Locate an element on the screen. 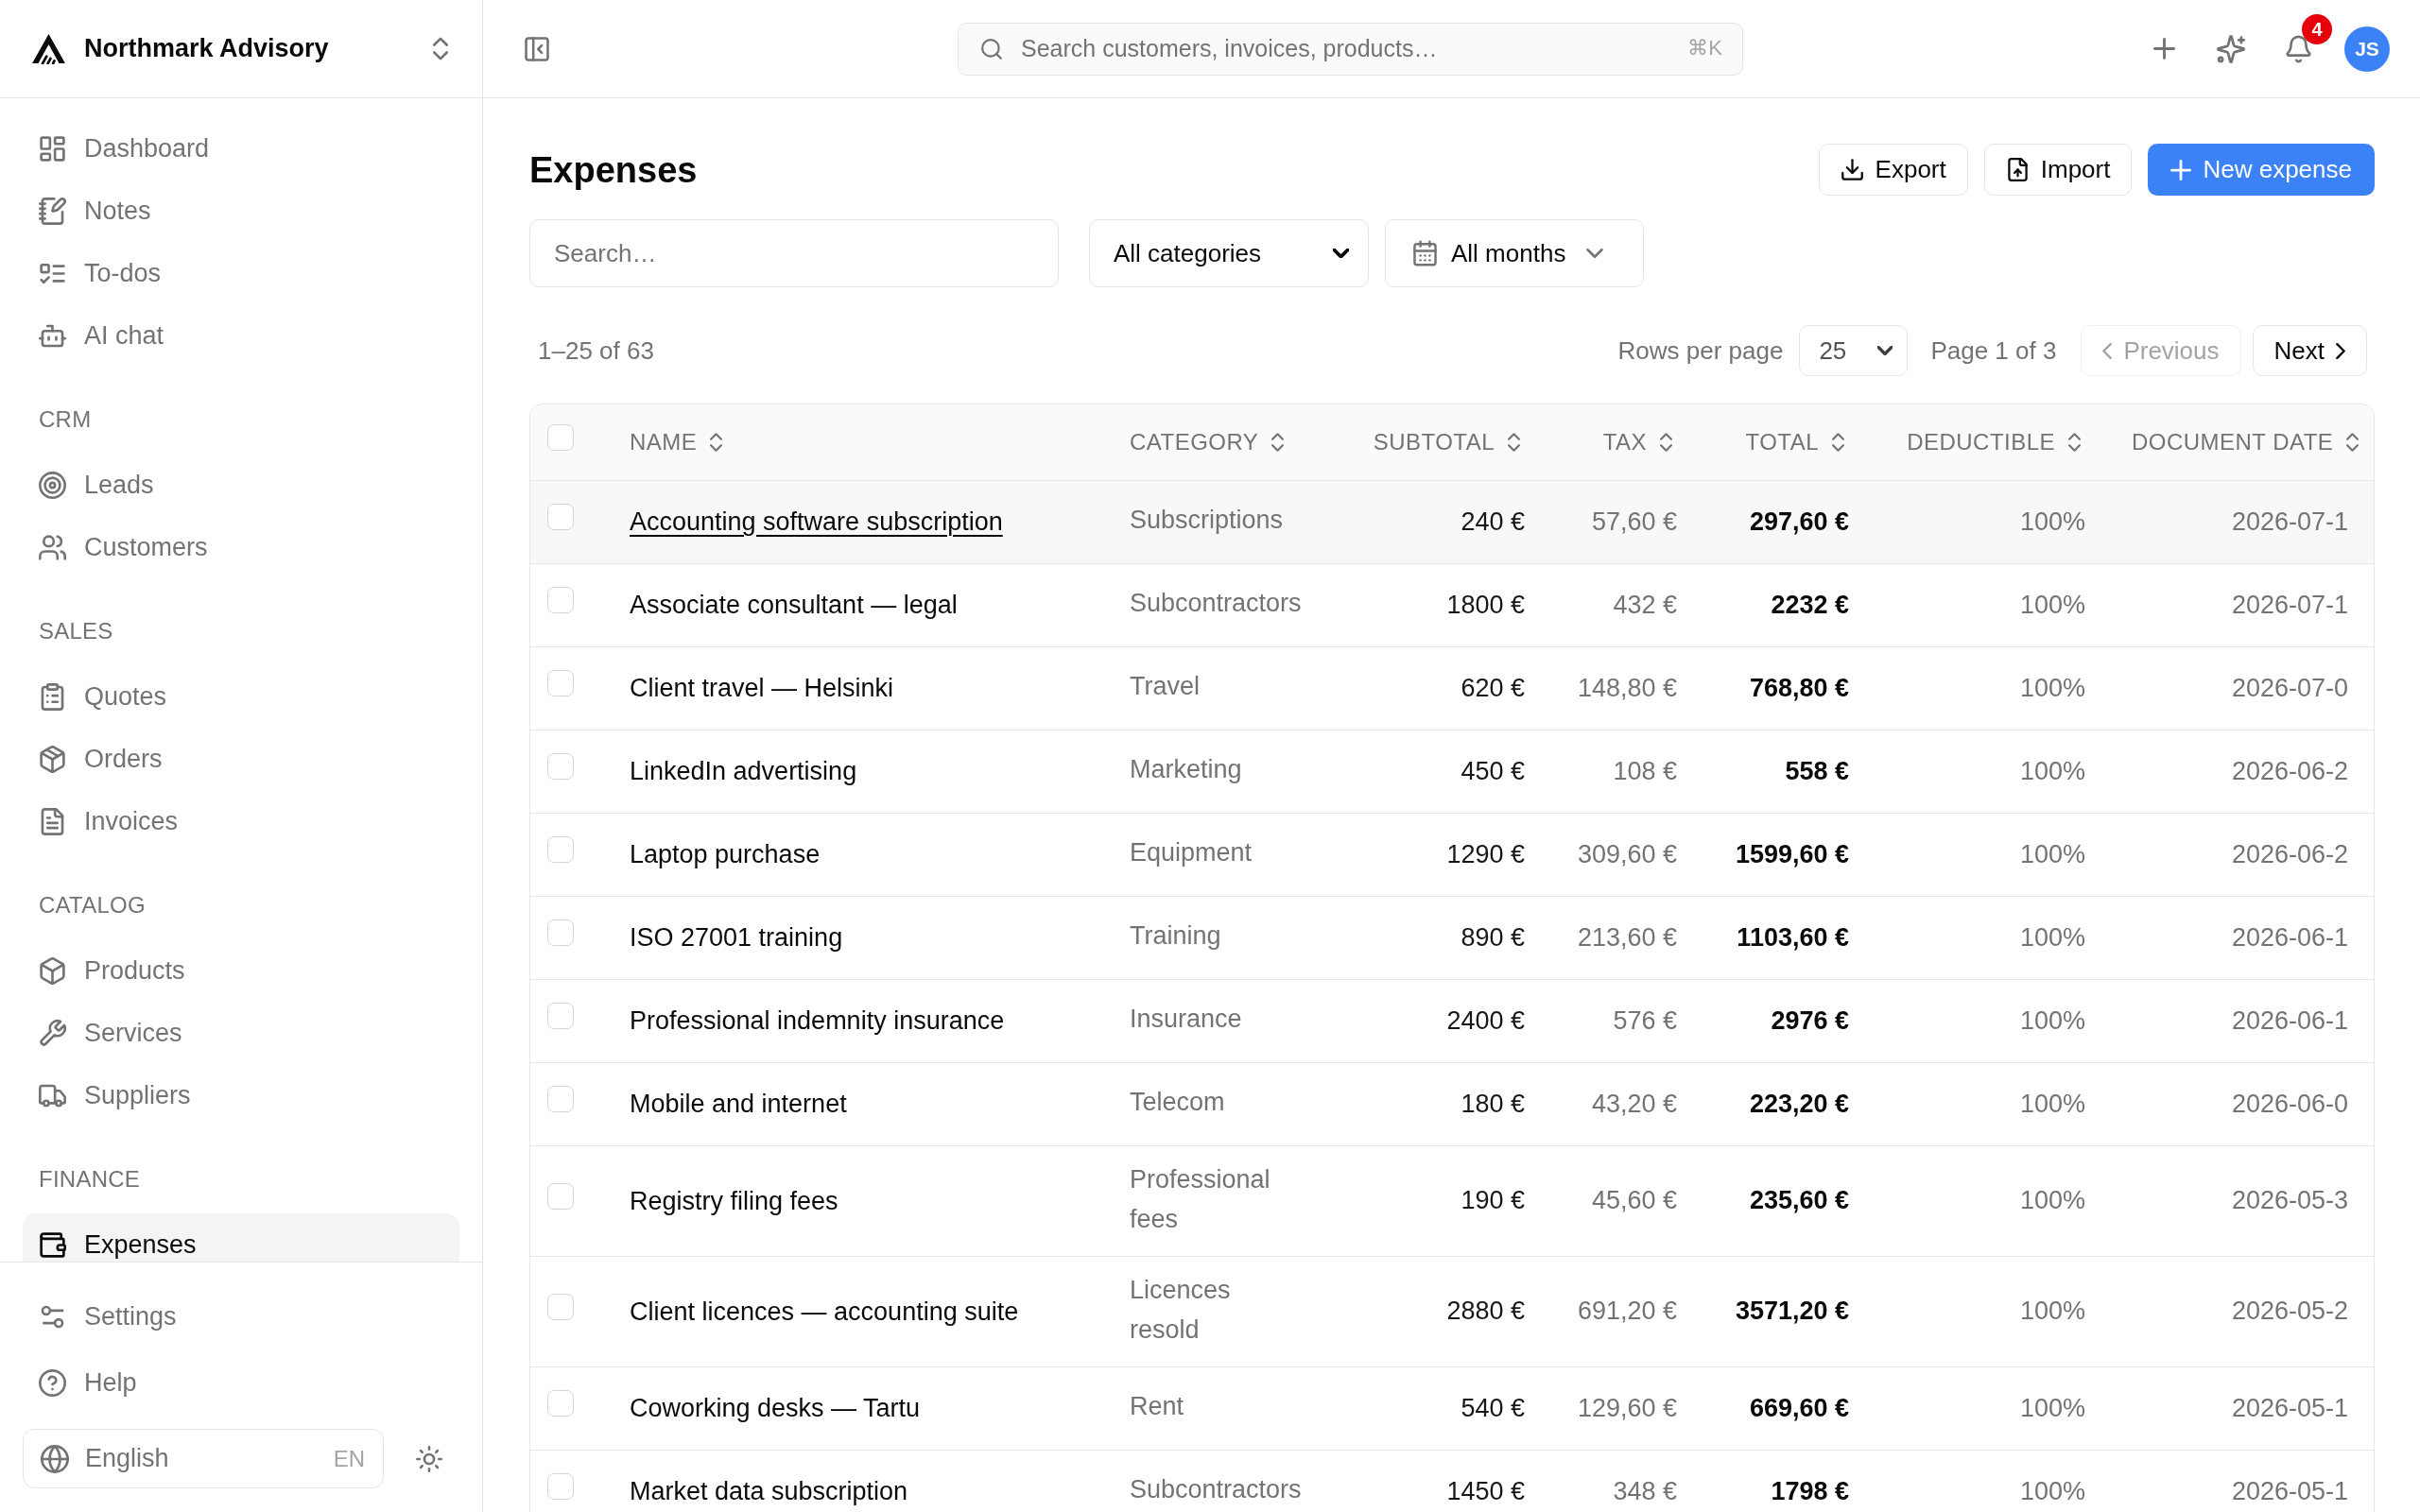  document-date: 2026-07-0 is located at coordinates (2290, 687).